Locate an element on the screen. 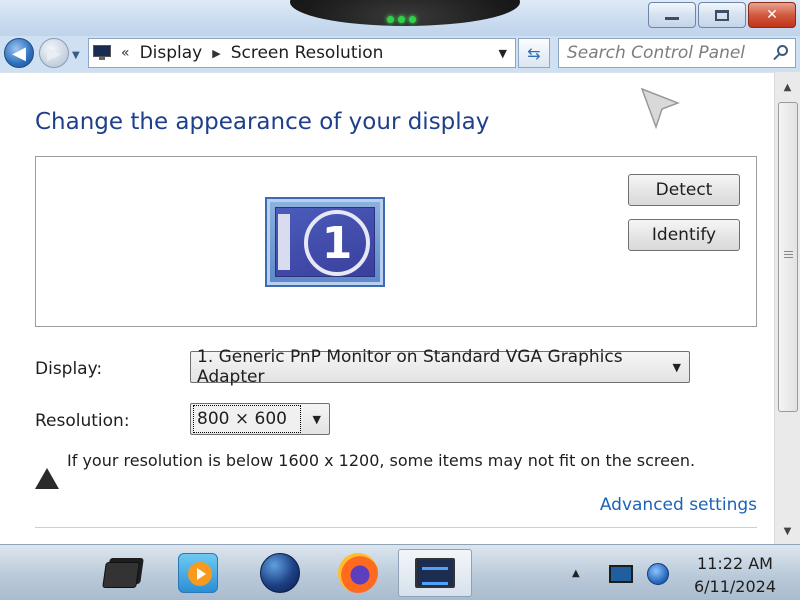  close-button: ✕ is located at coordinates (772, 15).